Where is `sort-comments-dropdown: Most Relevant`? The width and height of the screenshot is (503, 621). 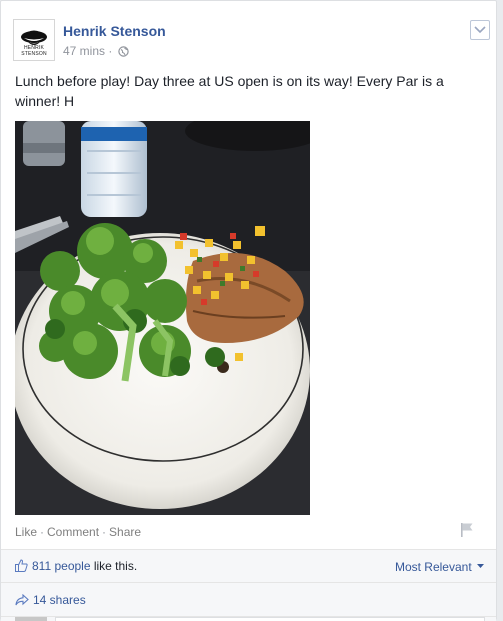 sort-comments-dropdown: Most Relevant is located at coordinates (439, 567).